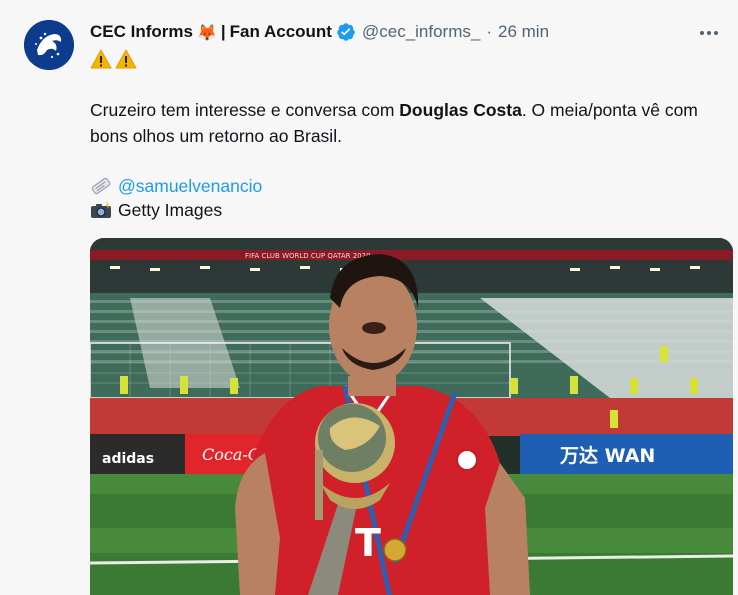 The image size is (738, 595). I want to click on fox-emoji: 🦊, so click(206, 32).